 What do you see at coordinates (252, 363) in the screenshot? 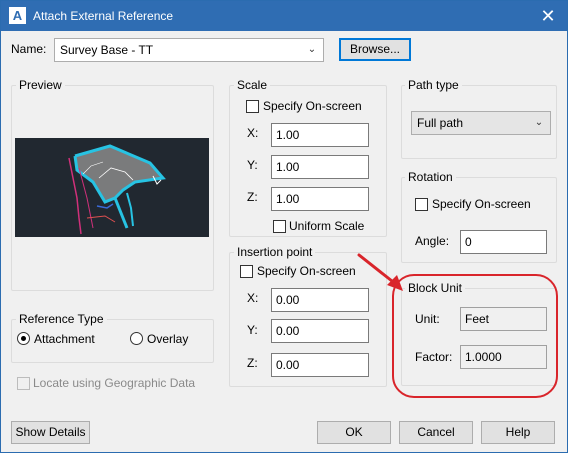
I see `insertion-z-label: Z:` at bounding box center [252, 363].